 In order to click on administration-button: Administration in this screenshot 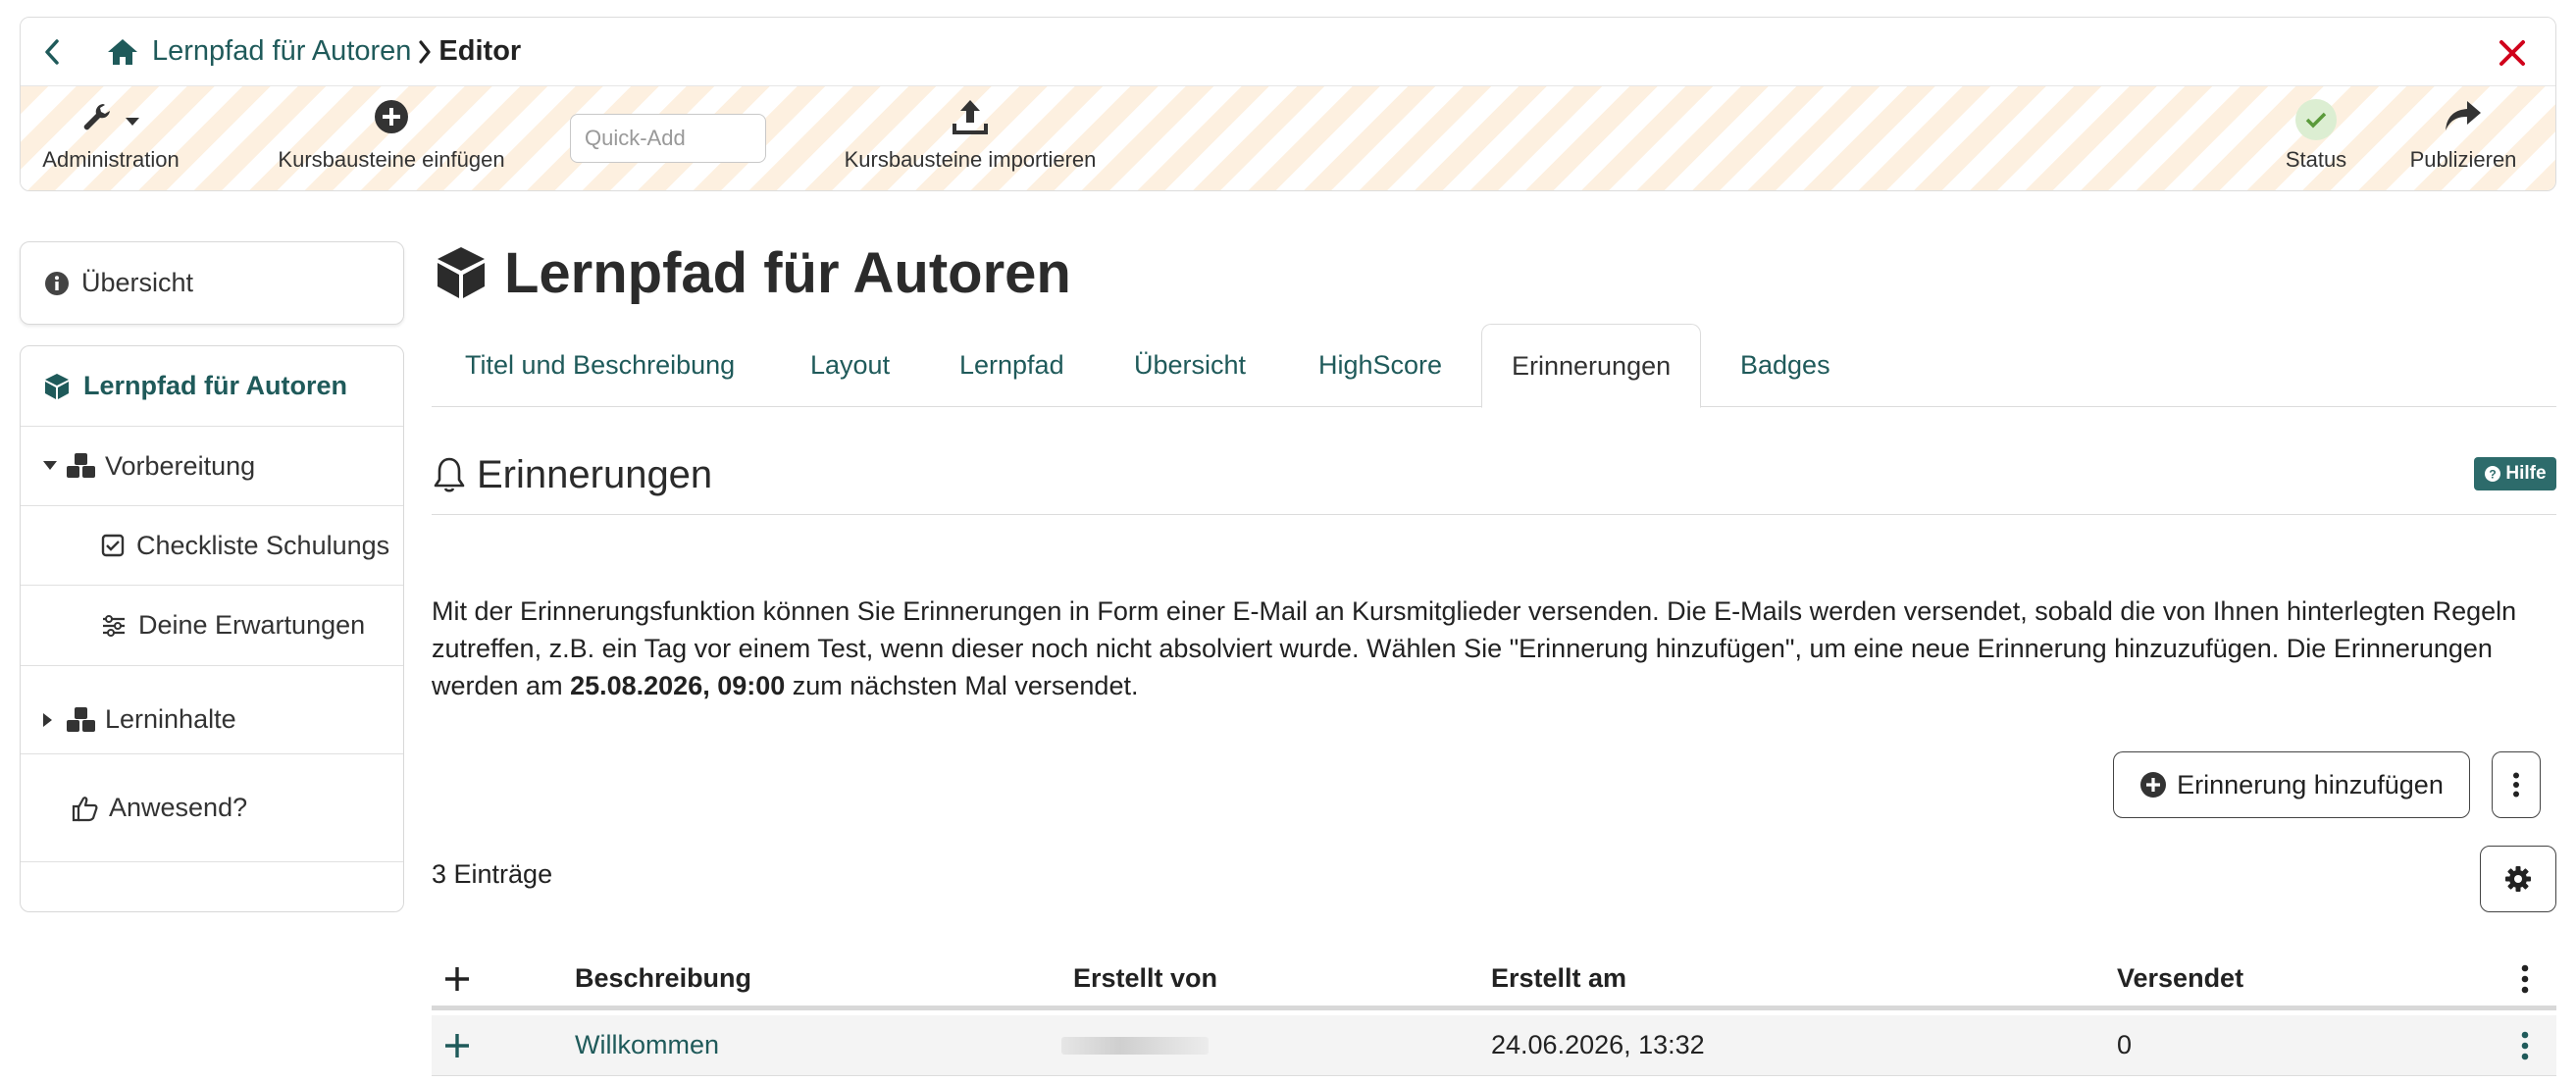, I will do `click(110, 135)`.